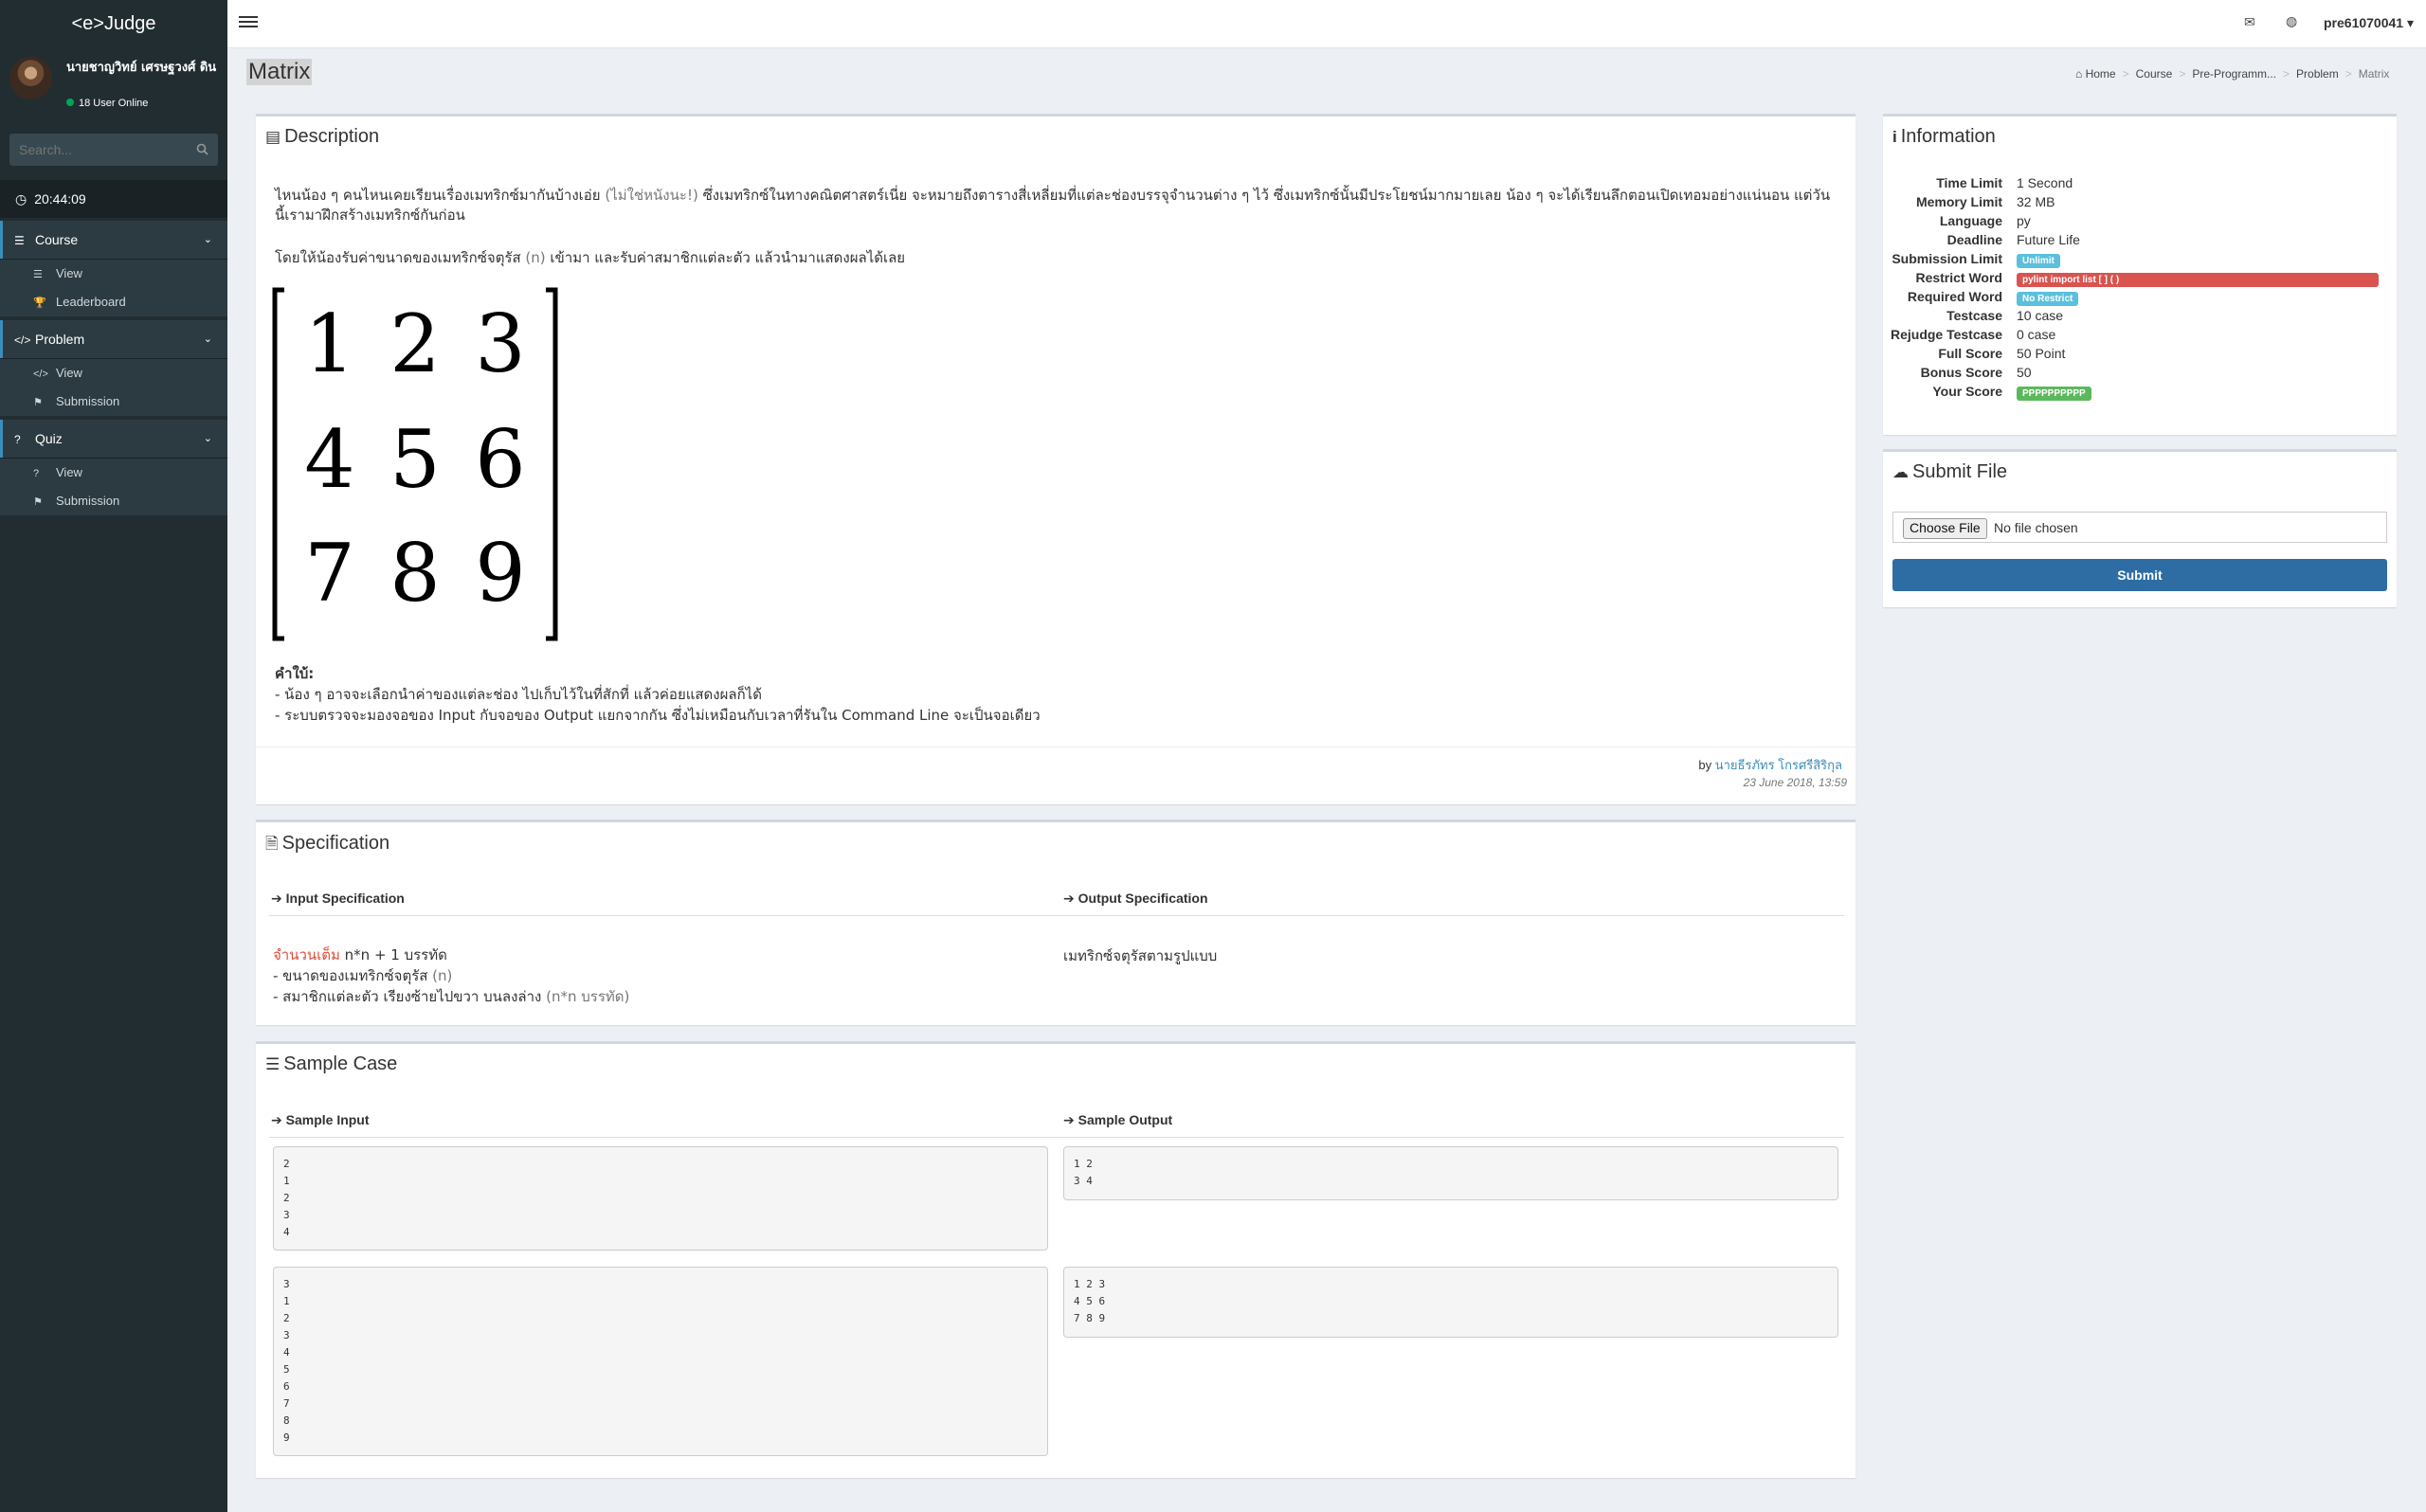 The height and width of the screenshot is (1512, 2426). I want to click on matrix-cell: 6, so click(500, 459).